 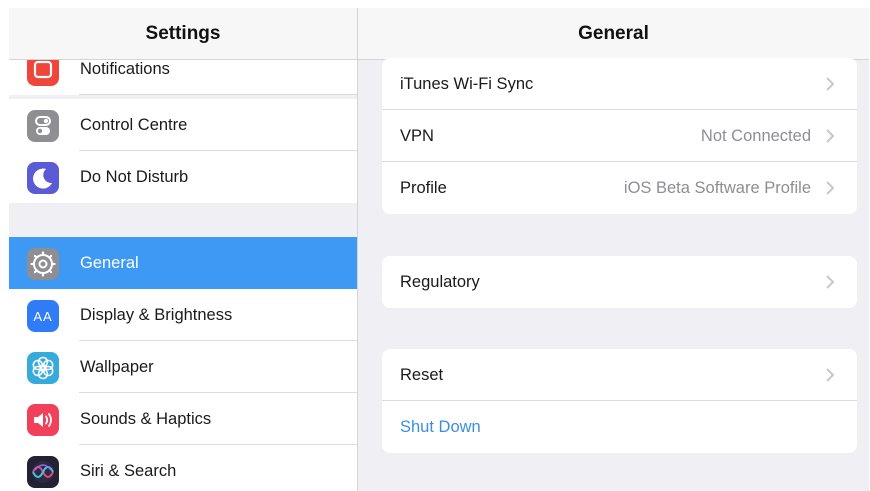 What do you see at coordinates (43, 472) in the screenshot?
I see `siri-icon` at bounding box center [43, 472].